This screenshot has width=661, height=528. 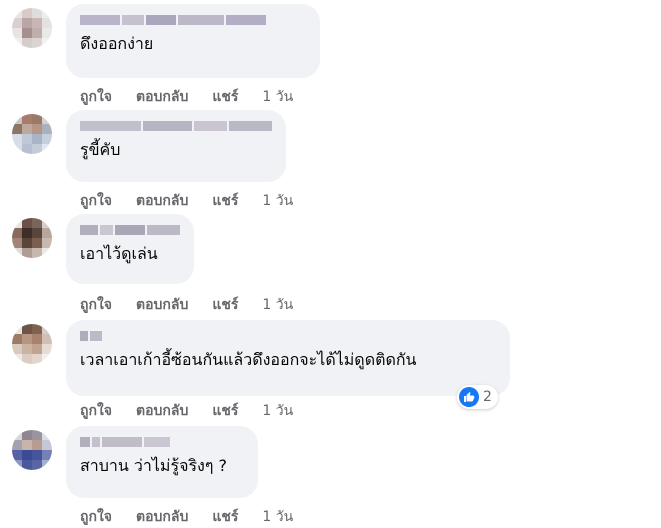 I want to click on comment-bubble: สาบาน ว่าไม่รู้จริงๆ ?, so click(x=162, y=462).